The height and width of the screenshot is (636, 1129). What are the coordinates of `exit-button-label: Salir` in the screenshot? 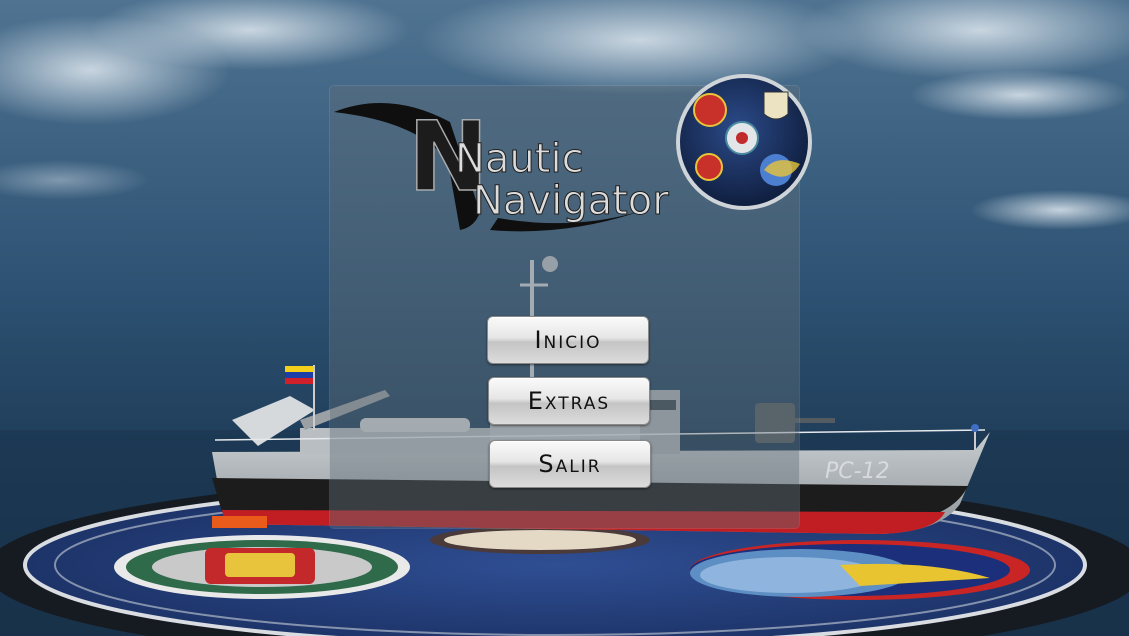 It's located at (570, 464).